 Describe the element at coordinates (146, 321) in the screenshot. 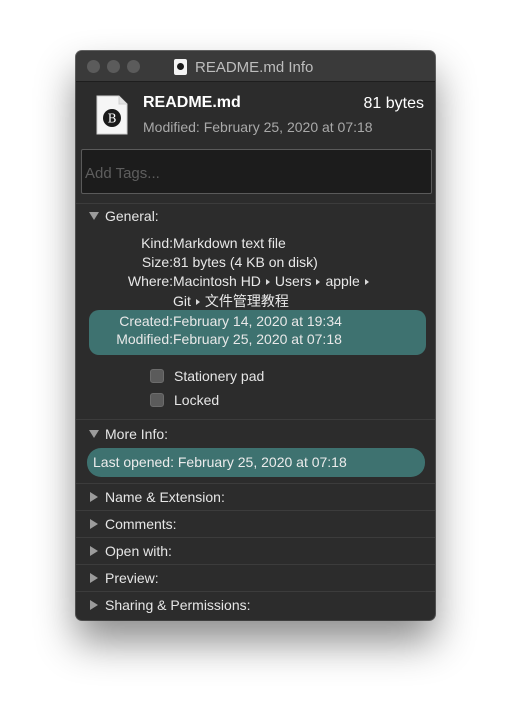

I see `created-label: Created:` at that location.